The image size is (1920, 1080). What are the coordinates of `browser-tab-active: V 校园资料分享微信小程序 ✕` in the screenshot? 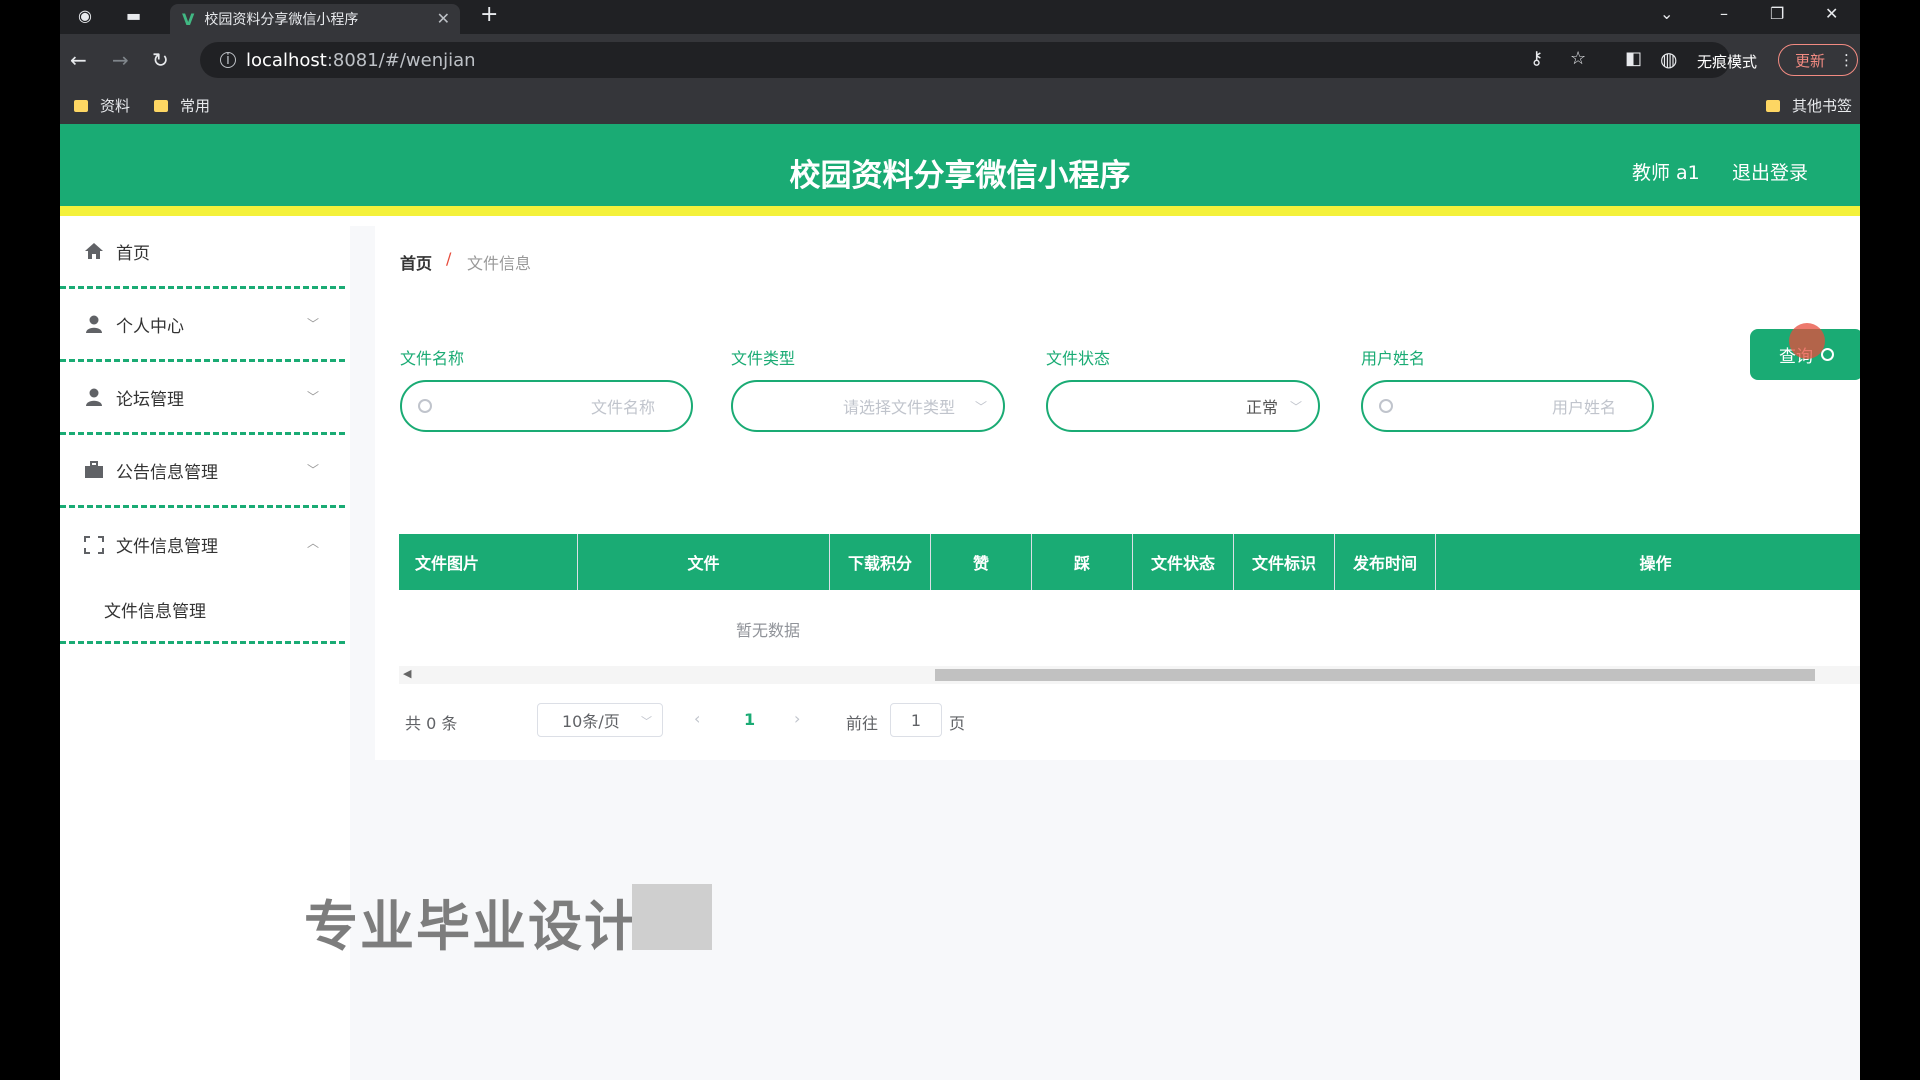 It's located at (315, 19).